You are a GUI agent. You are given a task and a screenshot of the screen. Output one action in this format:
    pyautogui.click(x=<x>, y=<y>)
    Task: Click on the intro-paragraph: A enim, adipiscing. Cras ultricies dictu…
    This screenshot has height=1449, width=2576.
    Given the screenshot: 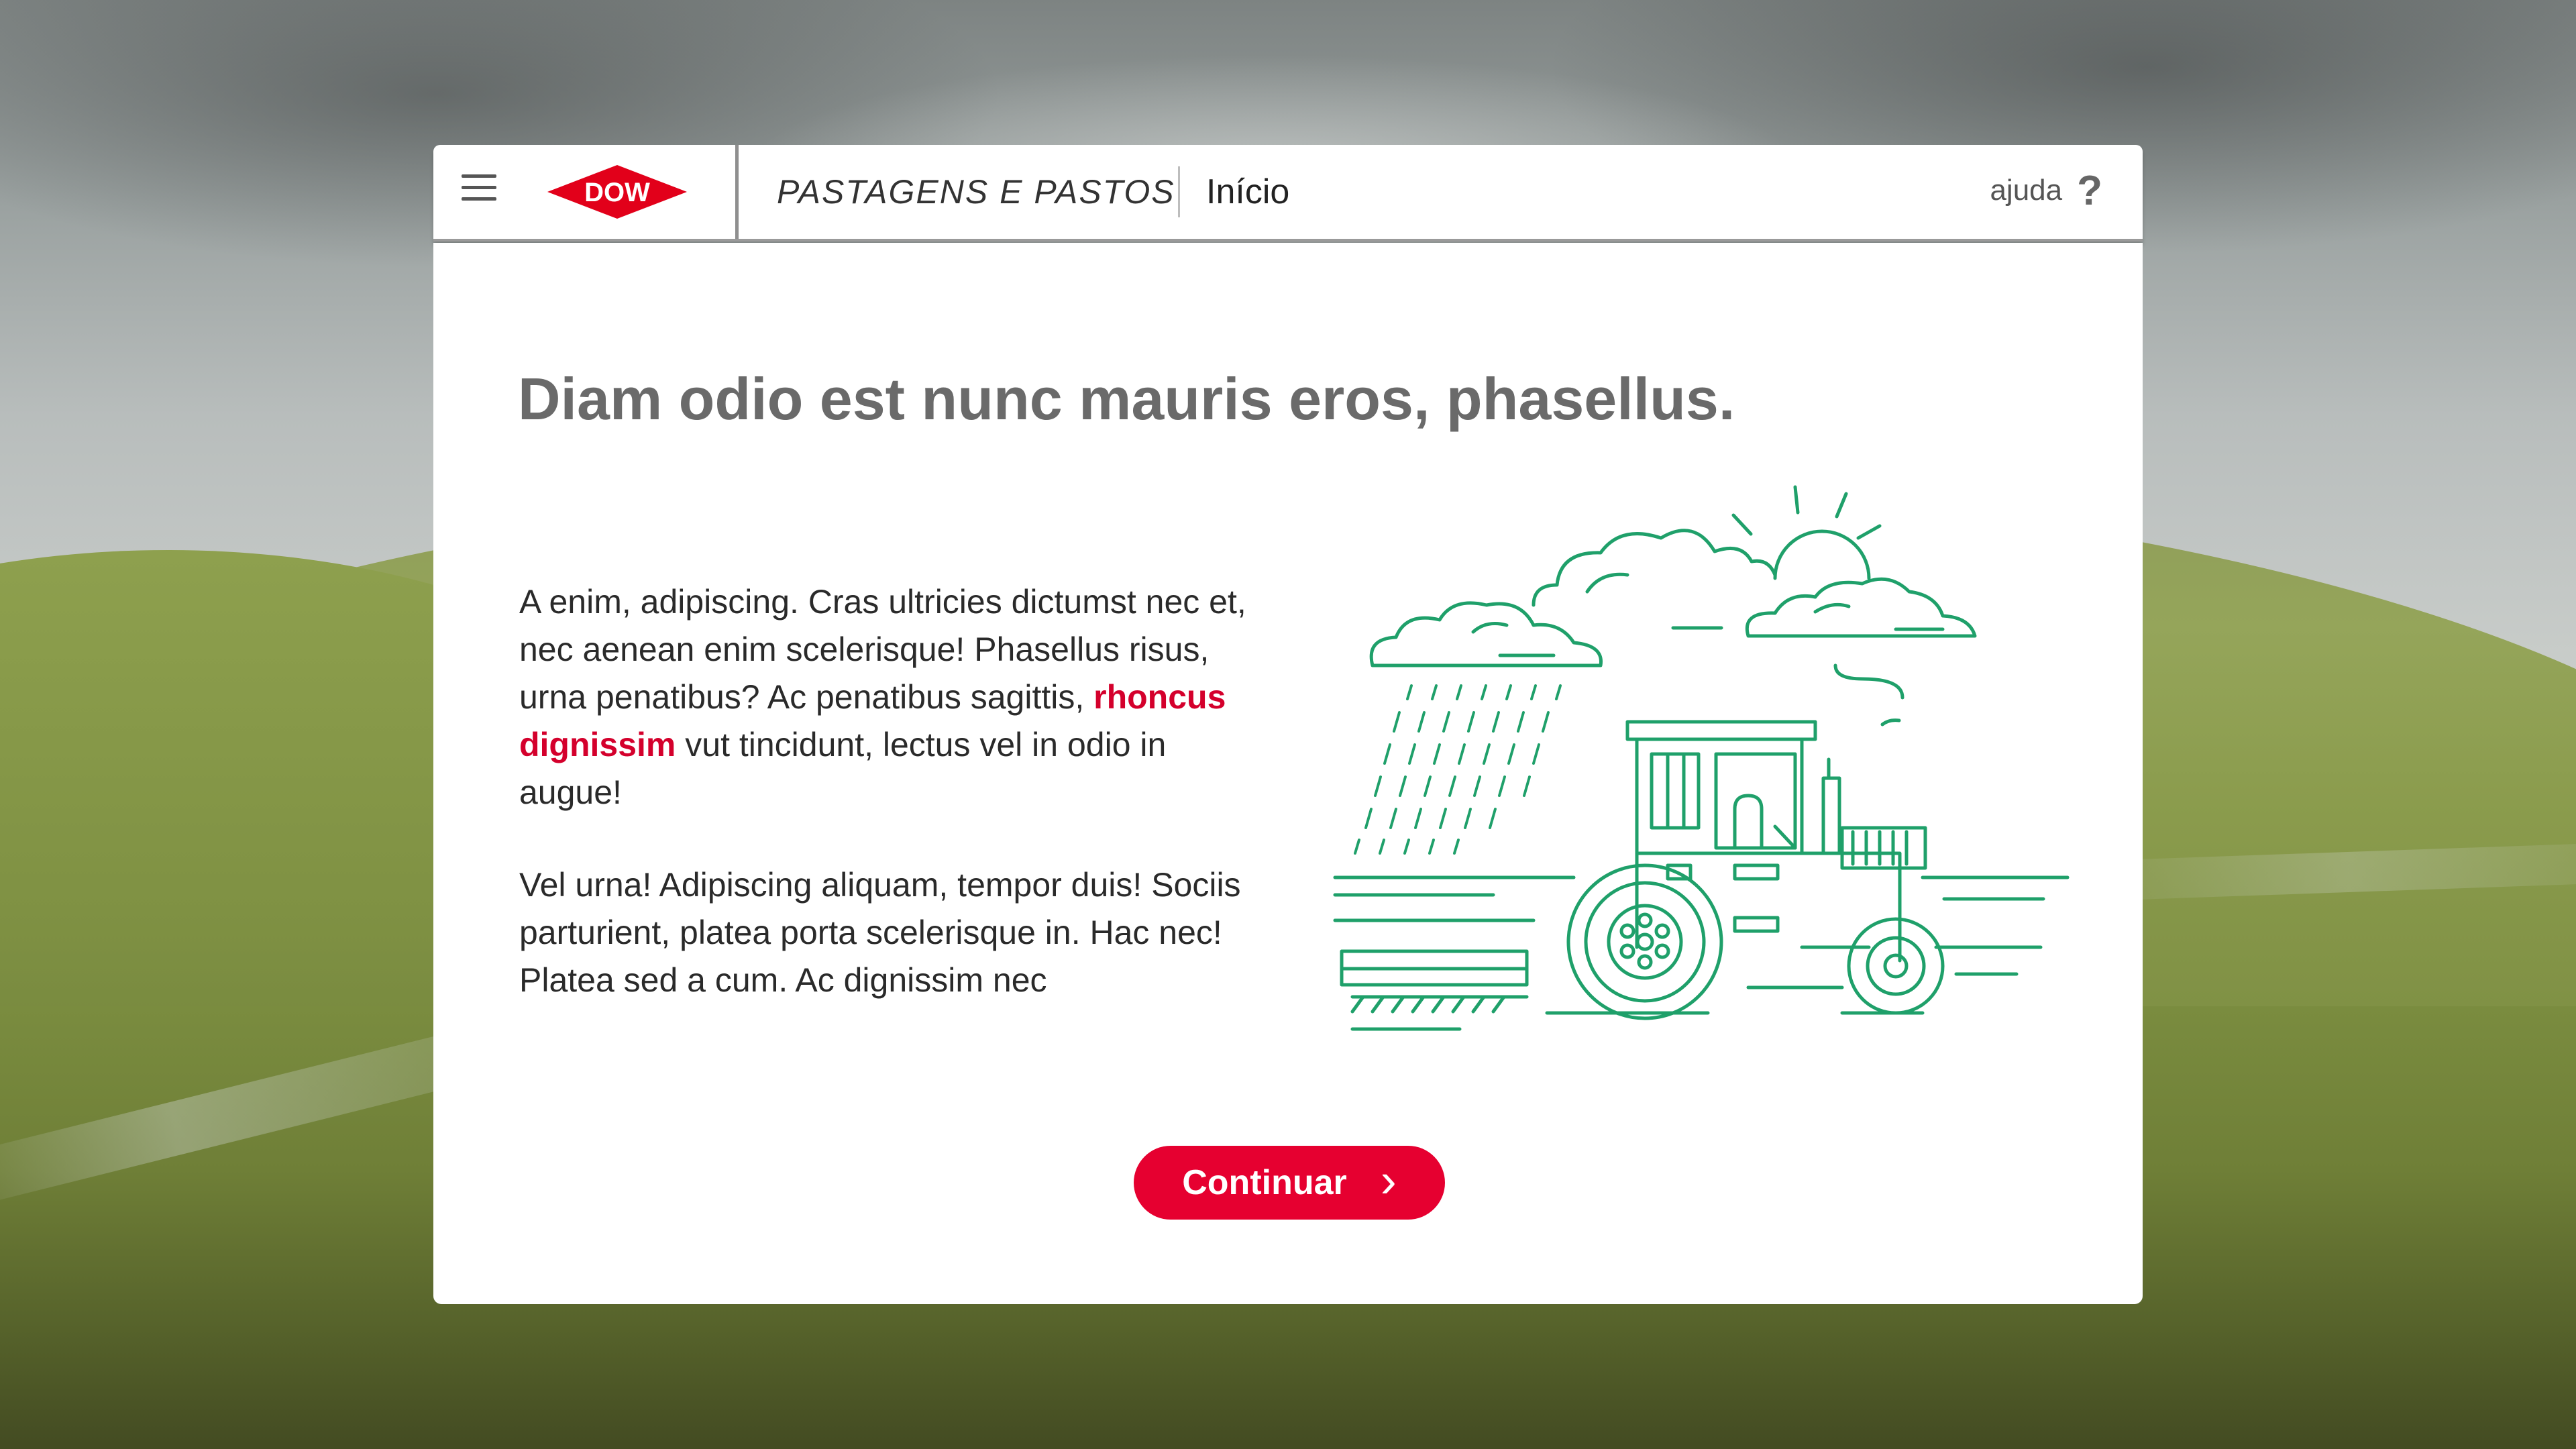 What is the action you would take?
    pyautogui.click(x=888, y=697)
    